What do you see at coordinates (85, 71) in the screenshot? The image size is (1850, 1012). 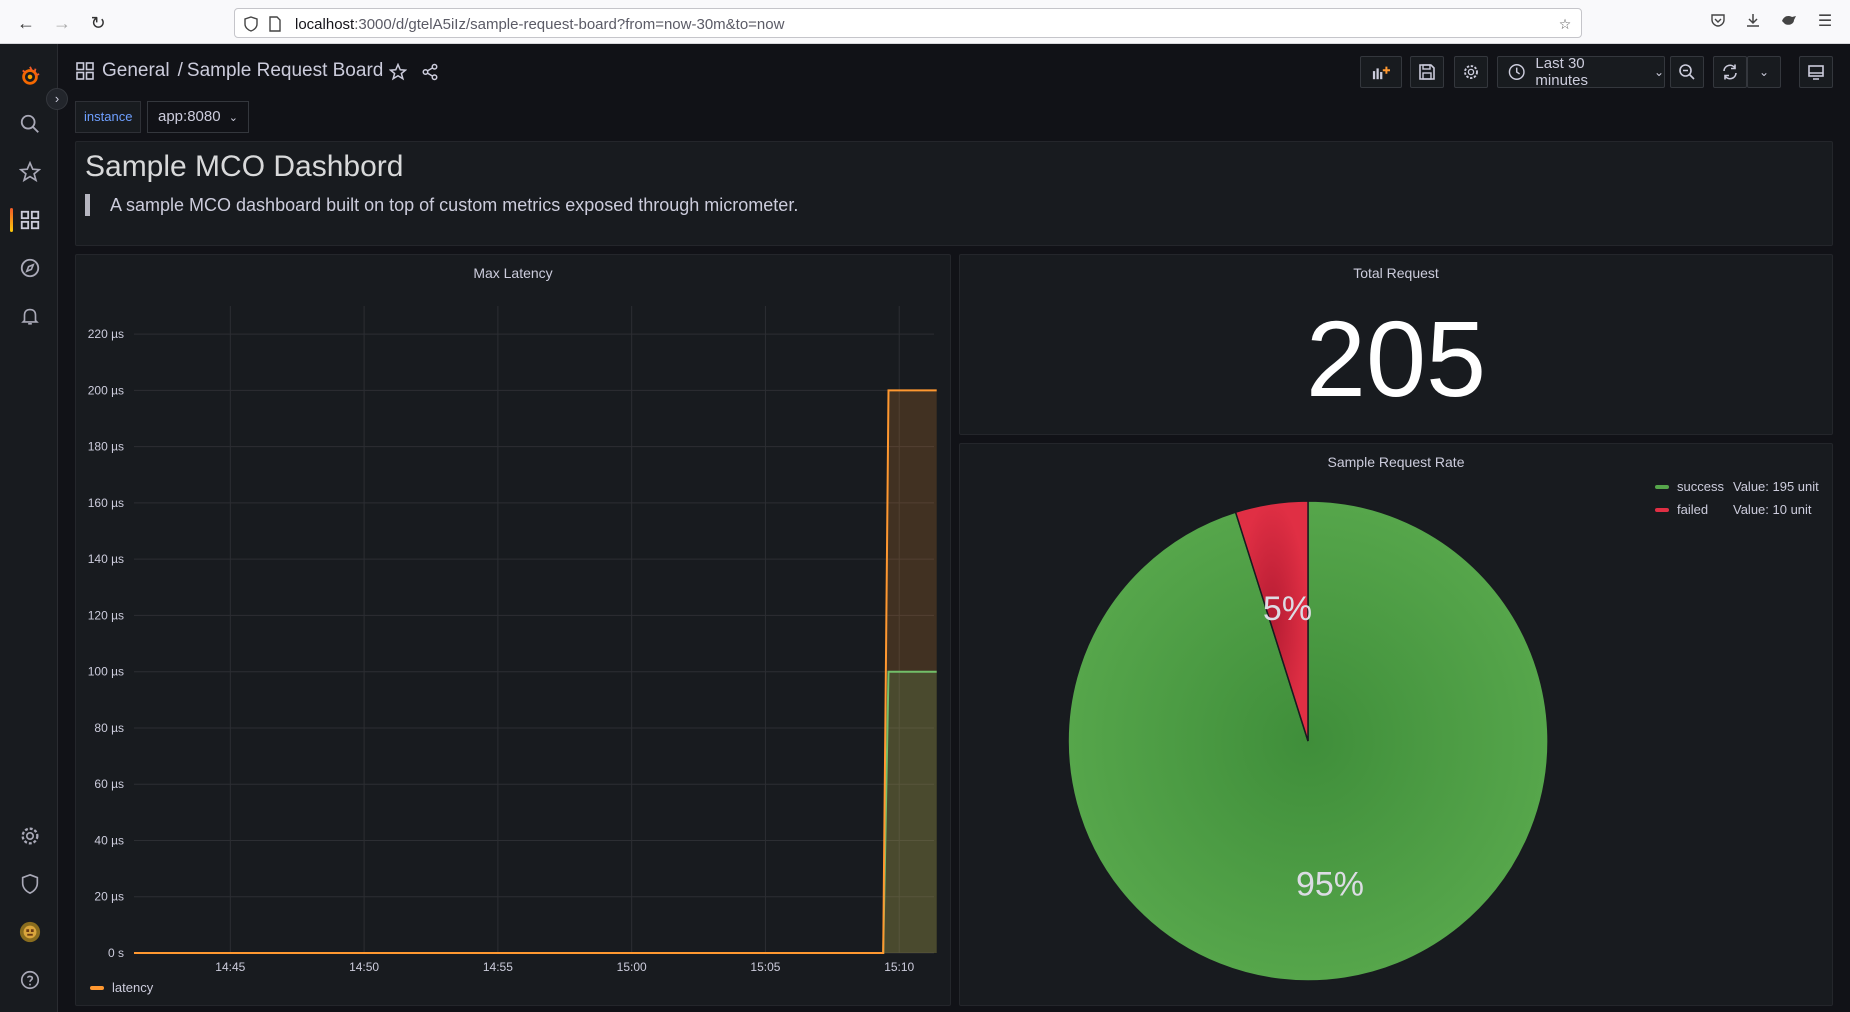 I see `dashboard-grid-icon` at bounding box center [85, 71].